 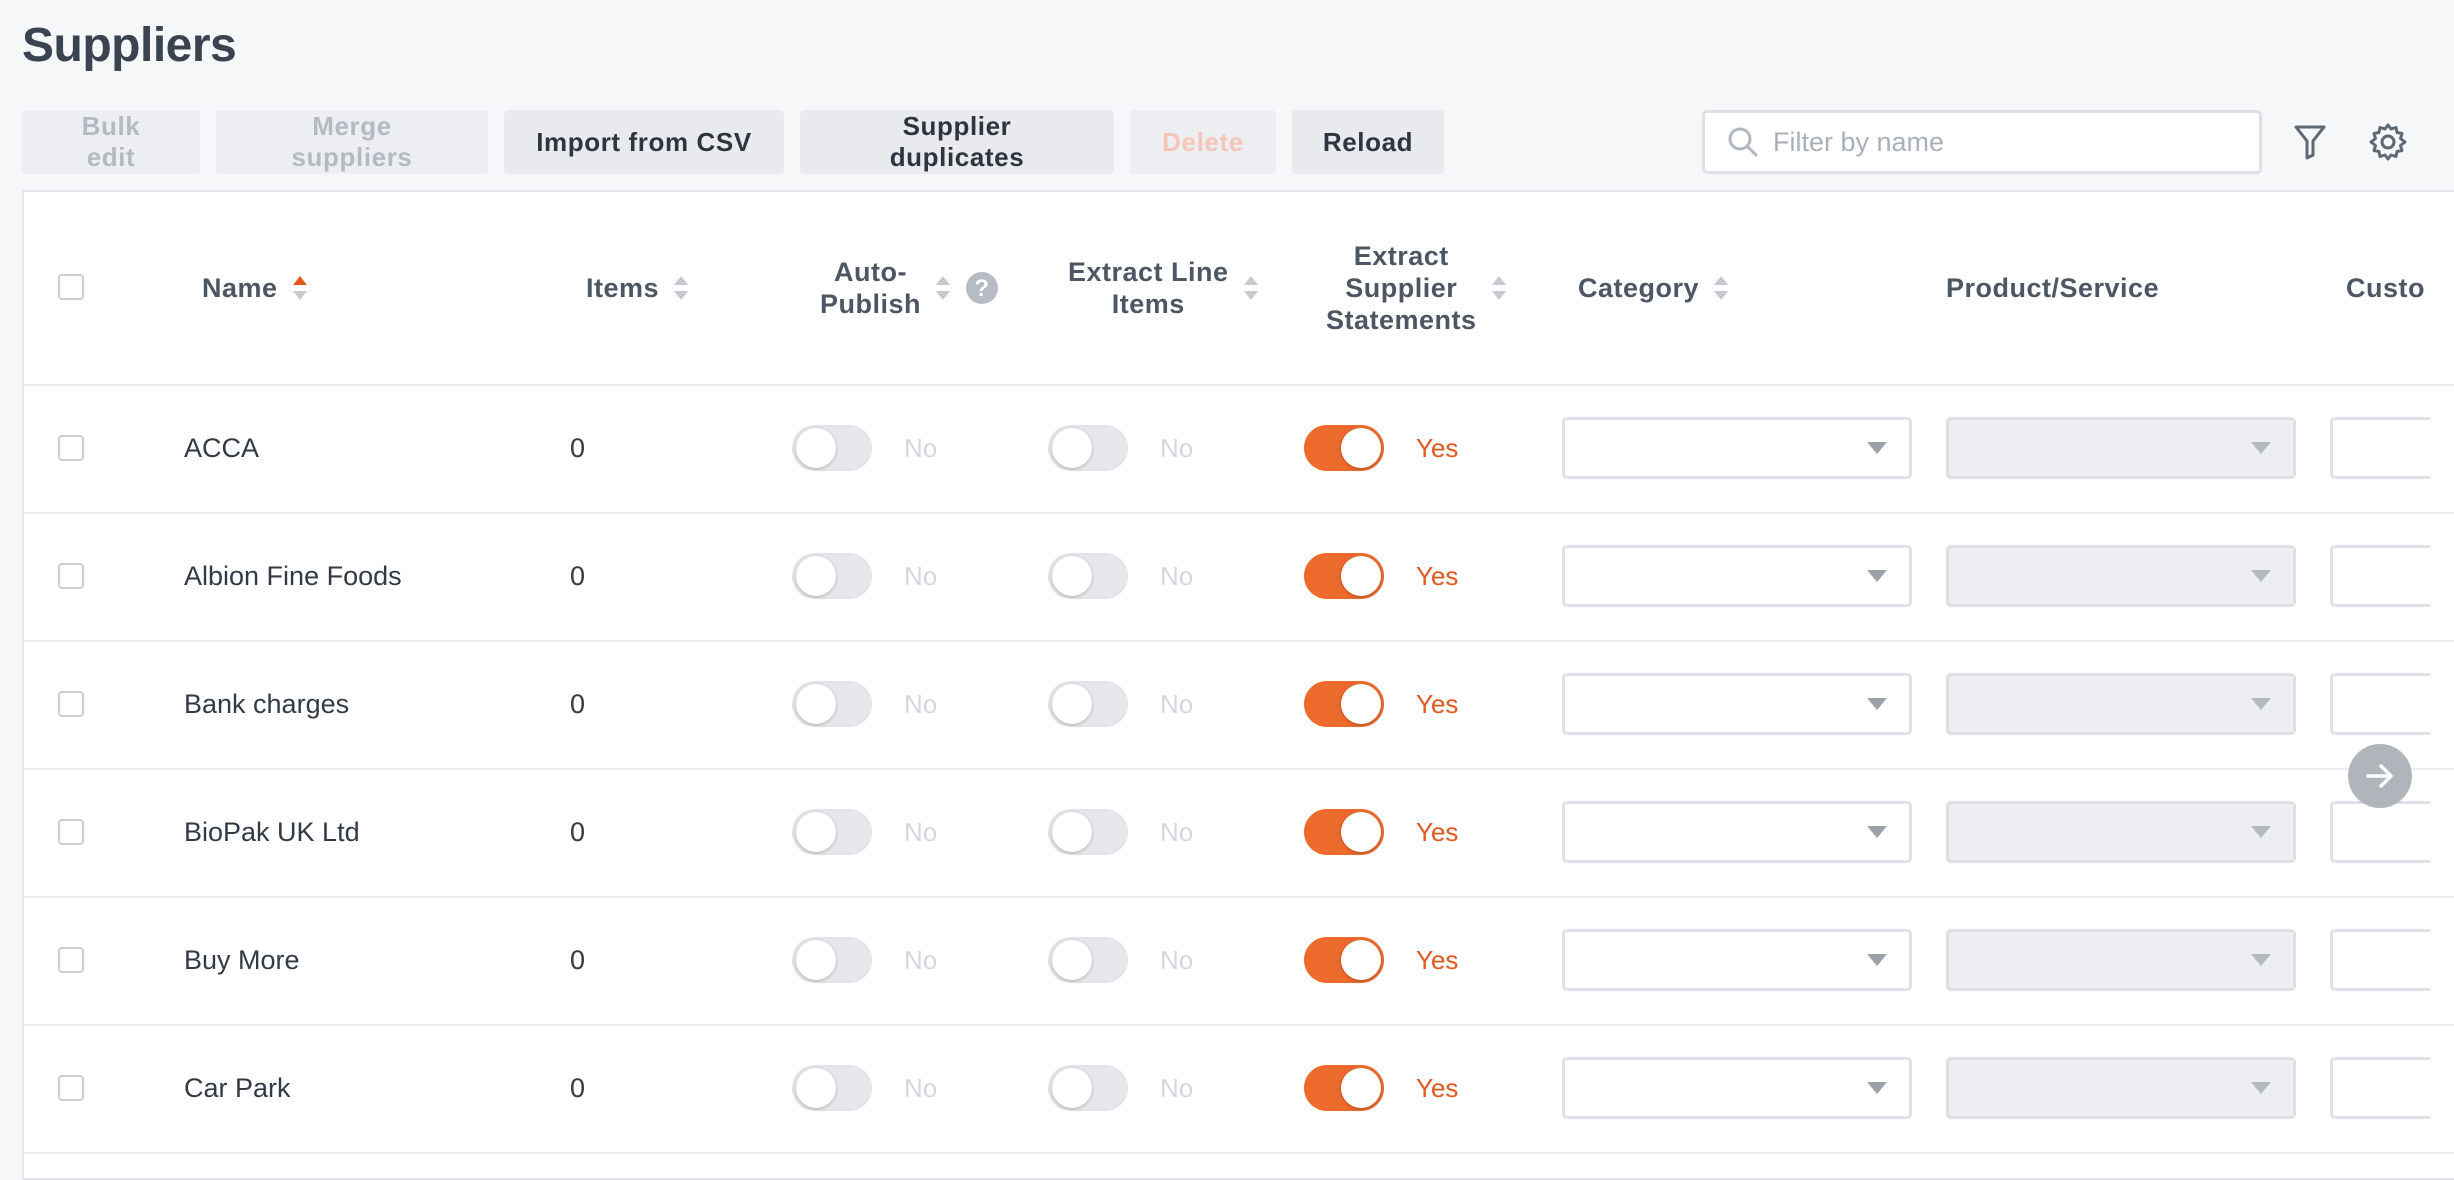 I want to click on column-header-auto-publish: Auto- Publish ?, so click(x=909, y=288).